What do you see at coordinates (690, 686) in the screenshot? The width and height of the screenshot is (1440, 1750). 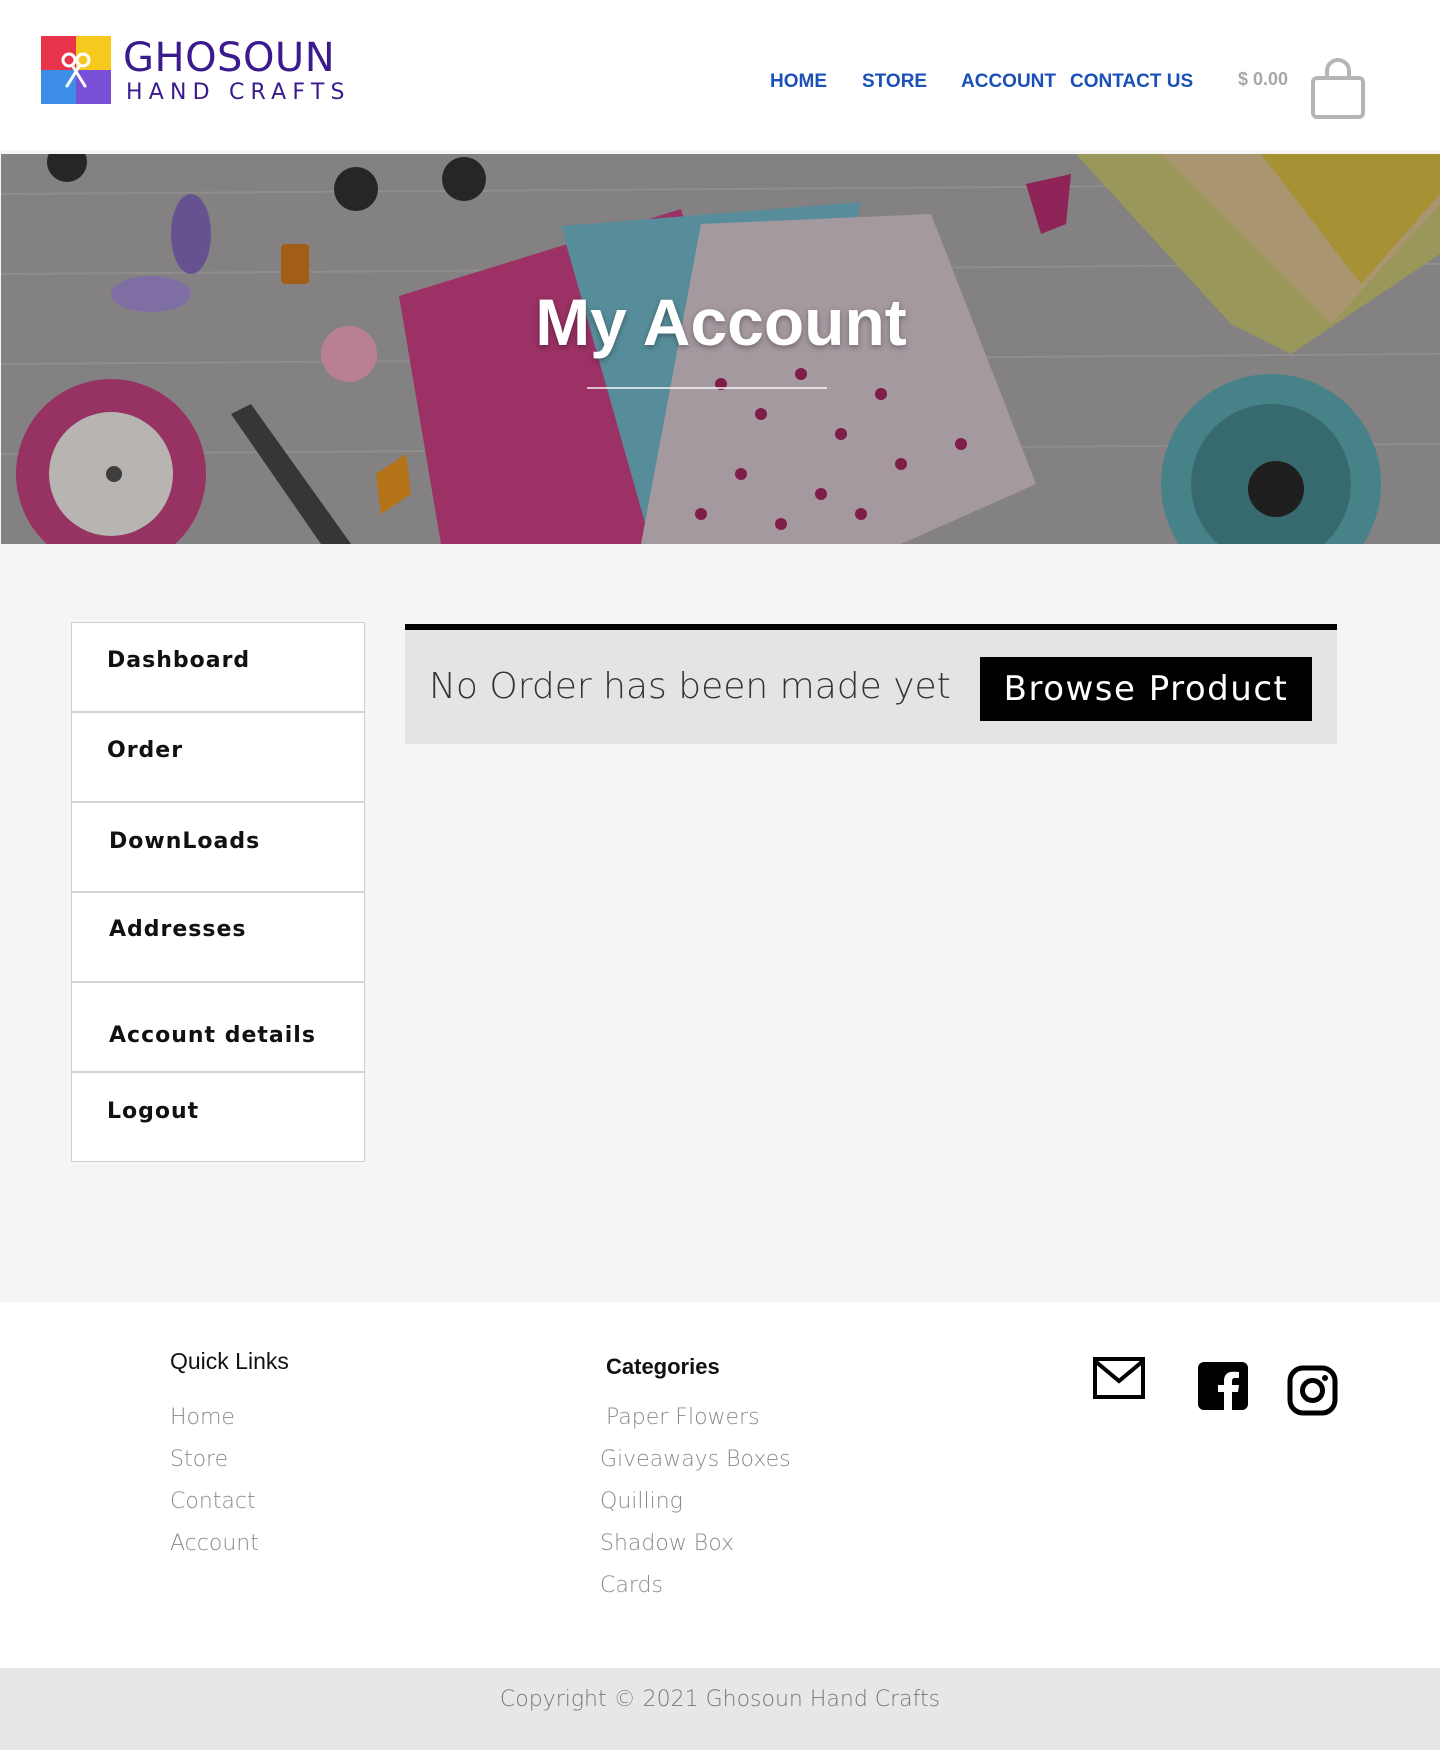 I see `no-order-message: No Order has been made yet` at bounding box center [690, 686].